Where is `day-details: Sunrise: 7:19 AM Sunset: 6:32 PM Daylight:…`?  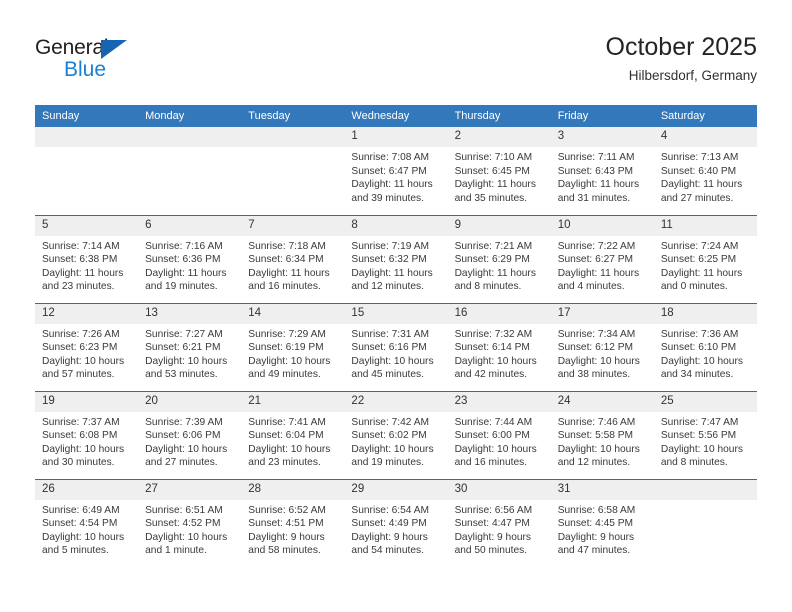 day-details: Sunrise: 7:19 AM Sunset: 6:32 PM Daylight:… is located at coordinates (395, 265).